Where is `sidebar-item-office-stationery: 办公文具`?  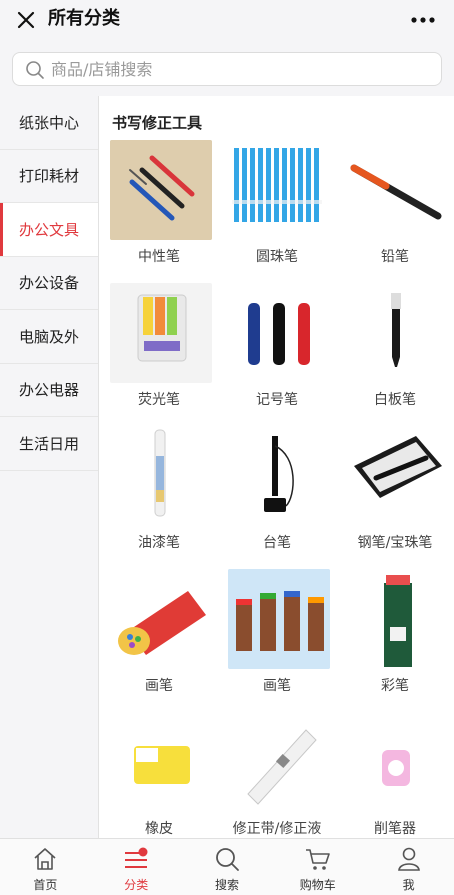 sidebar-item-office-stationery: 办公文具 is located at coordinates (49, 230).